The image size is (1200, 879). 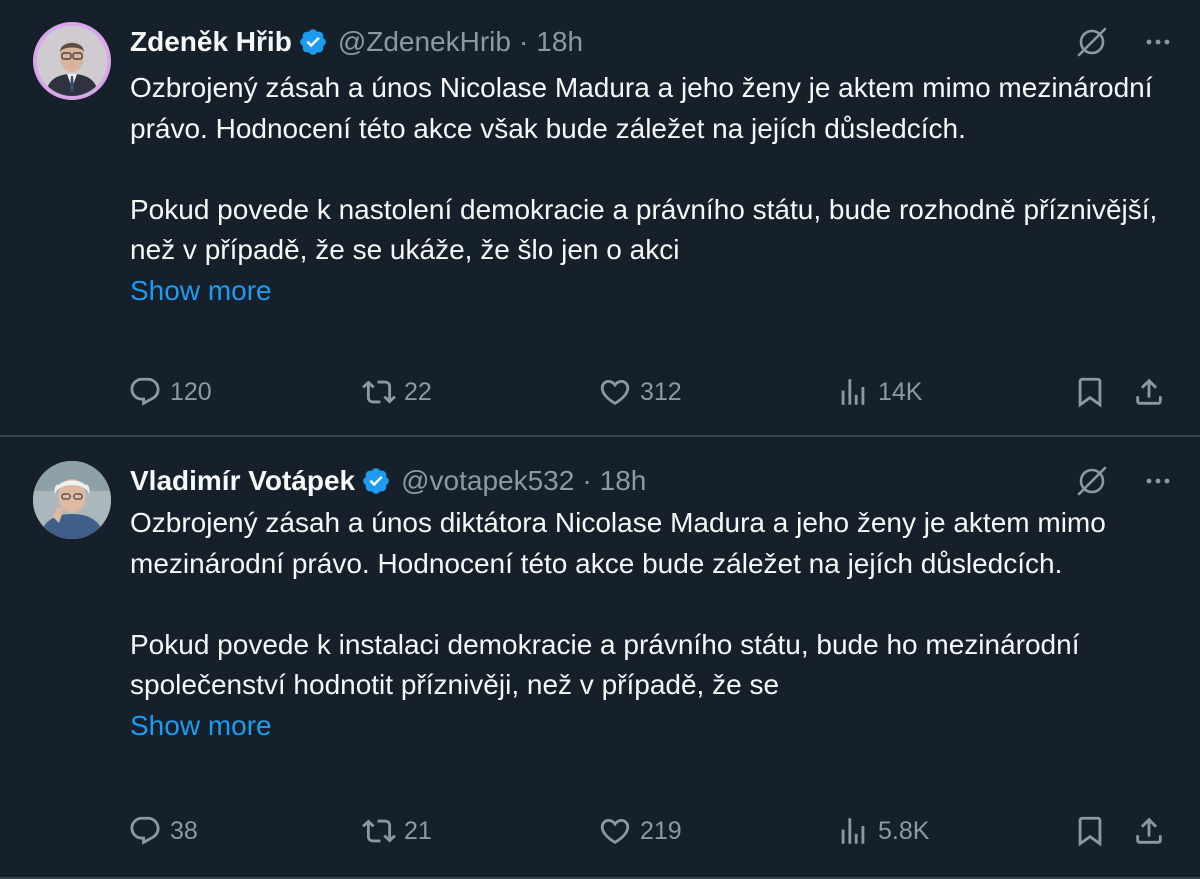 What do you see at coordinates (418, 391) in the screenshot?
I see `retweet-count: 22` at bounding box center [418, 391].